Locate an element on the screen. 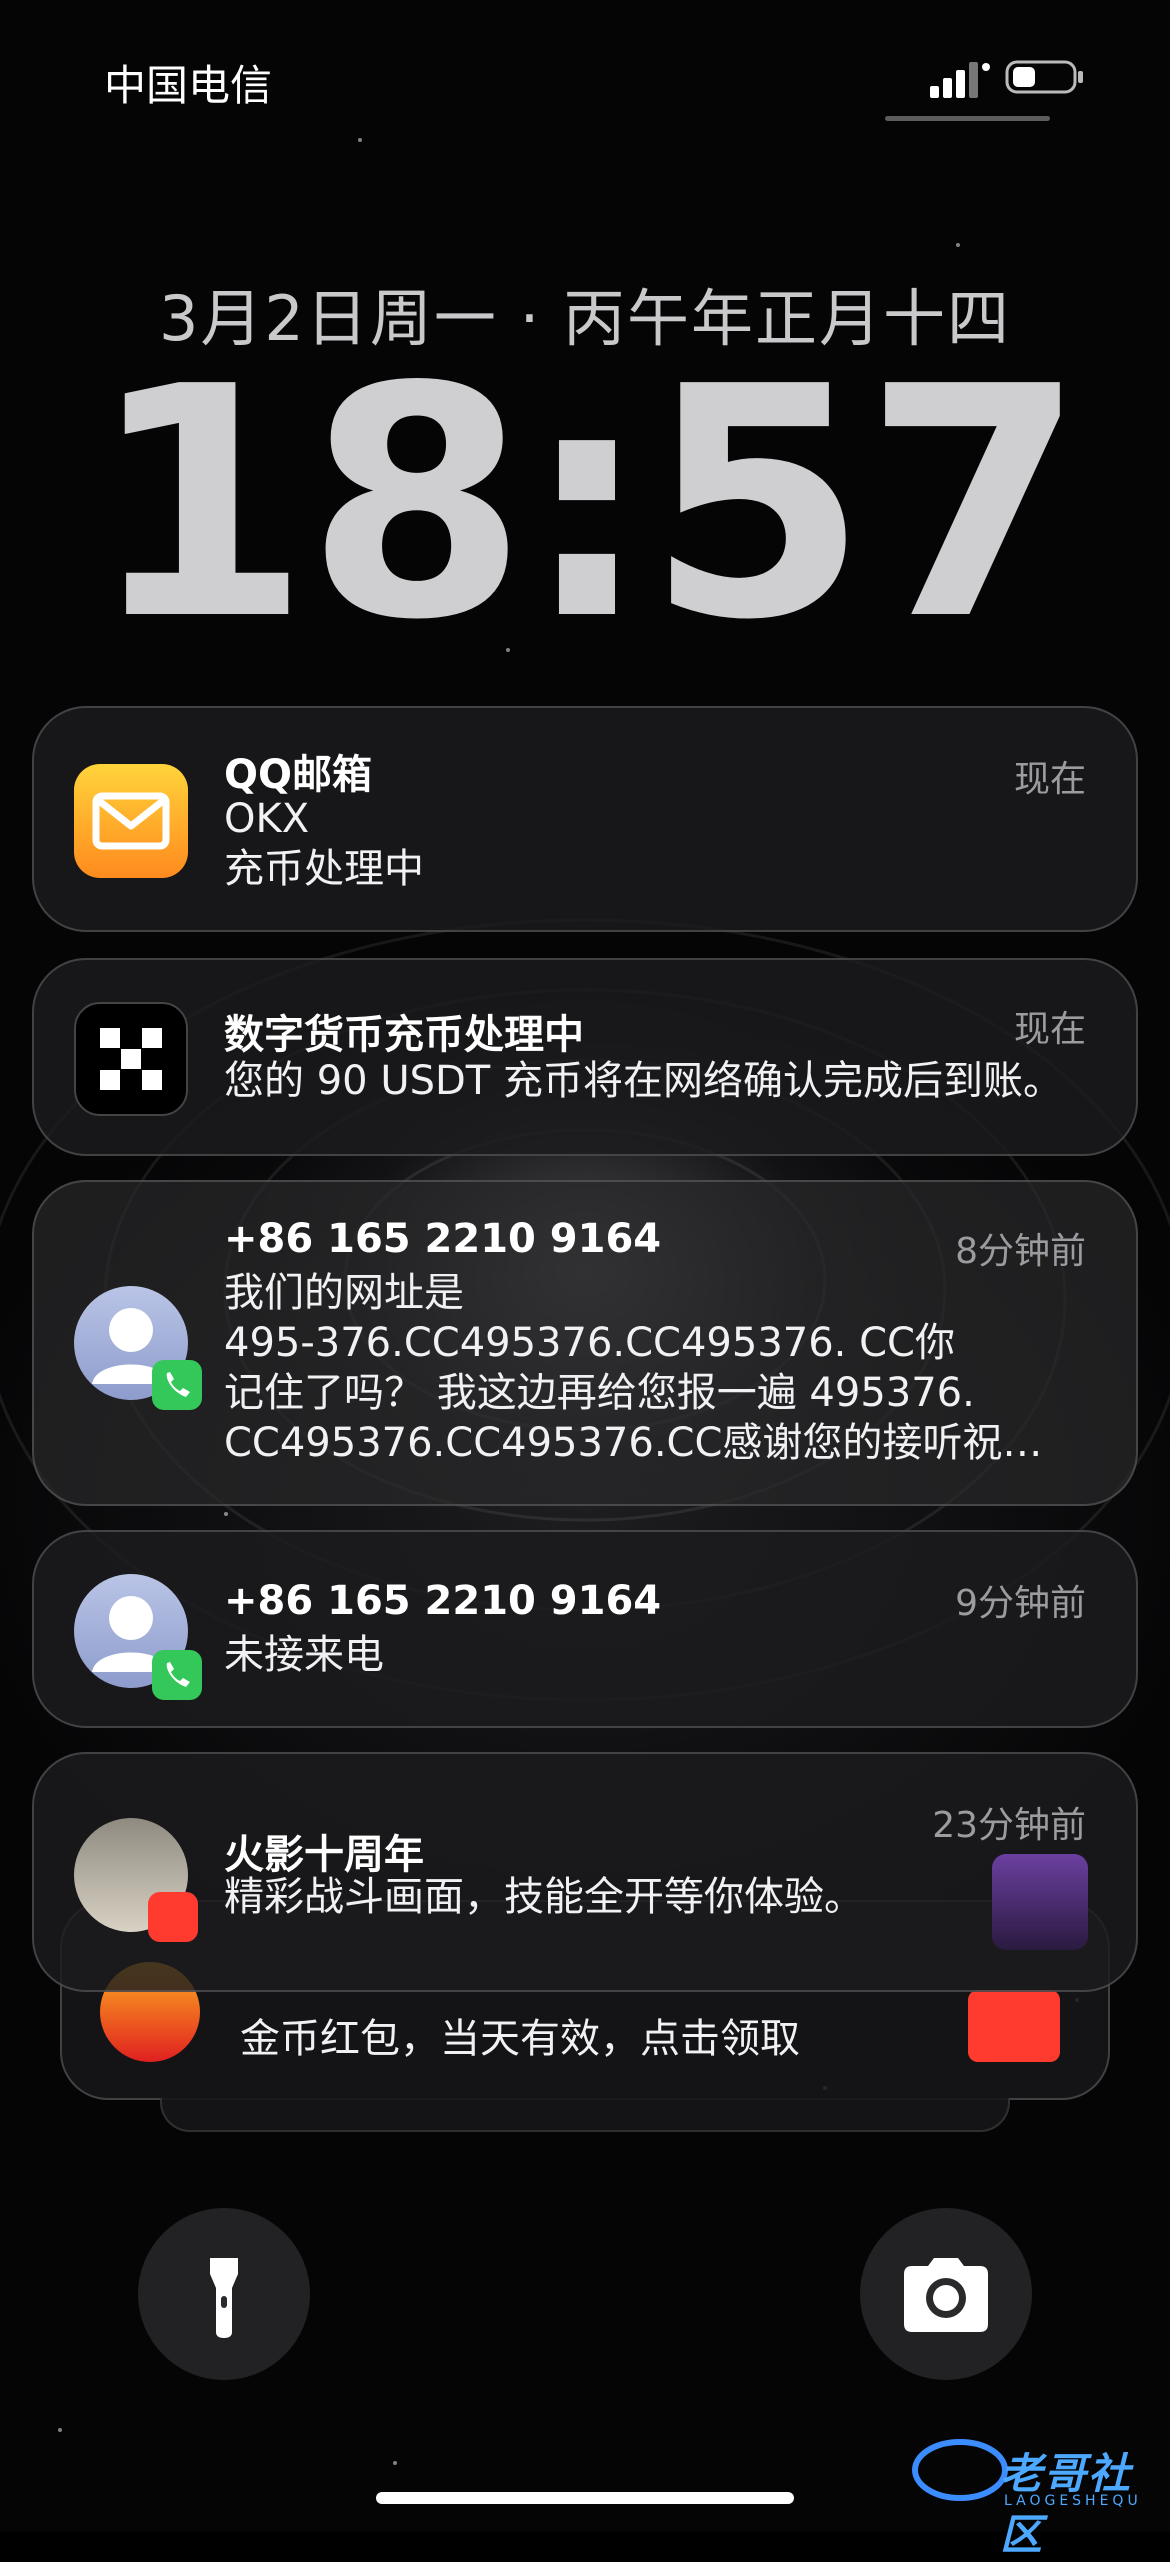 The width and height of the screenshot is (1170, 2562). home-indicator is located at coordinates (585, 2498).